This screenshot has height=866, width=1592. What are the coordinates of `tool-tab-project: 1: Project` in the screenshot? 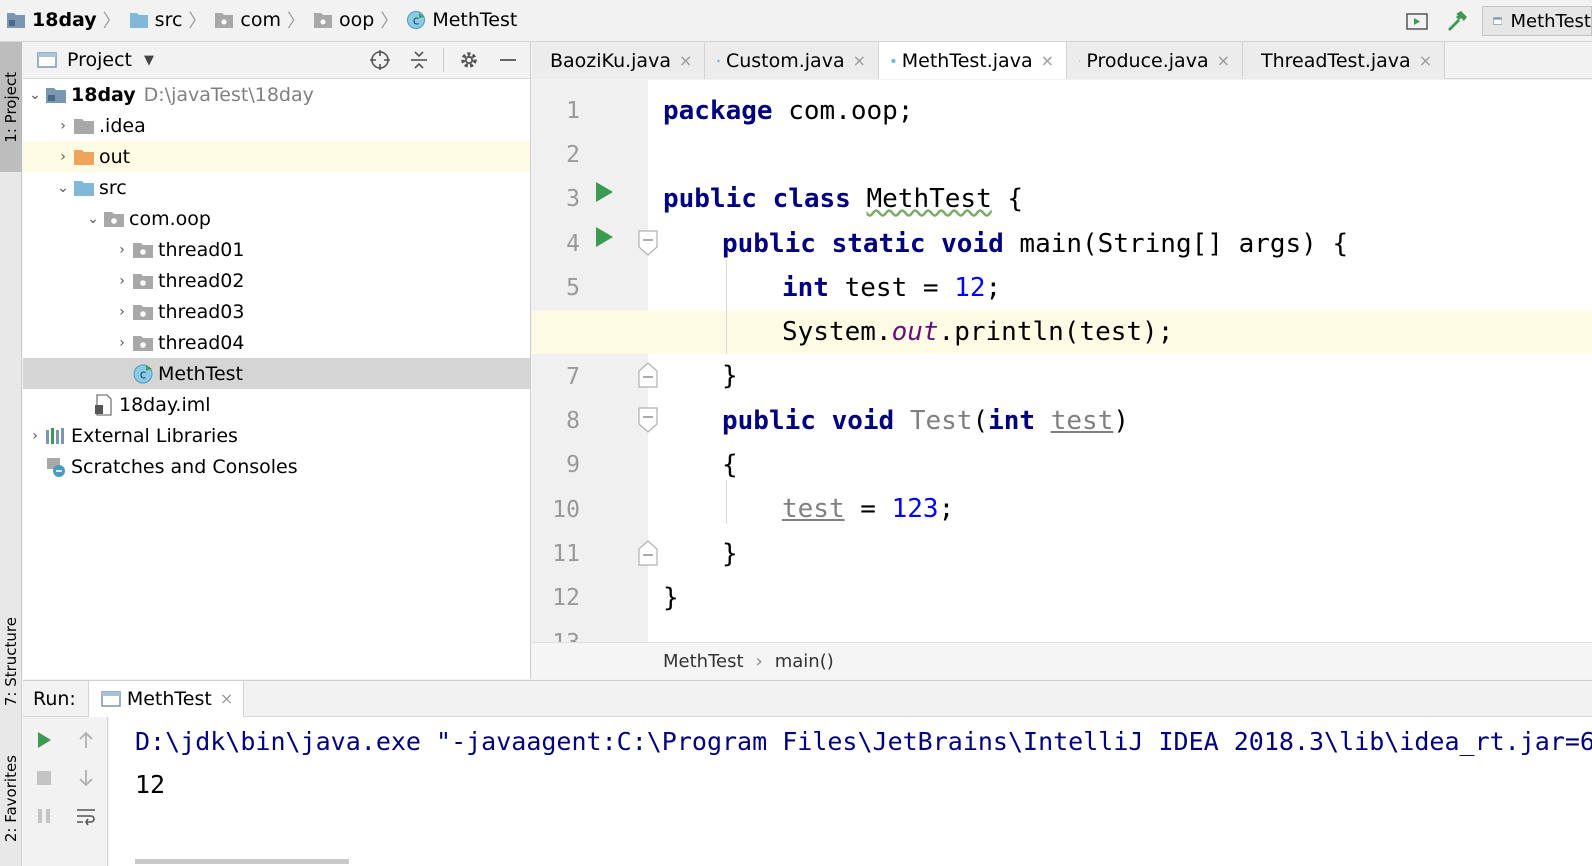 It's located at (11, 107).